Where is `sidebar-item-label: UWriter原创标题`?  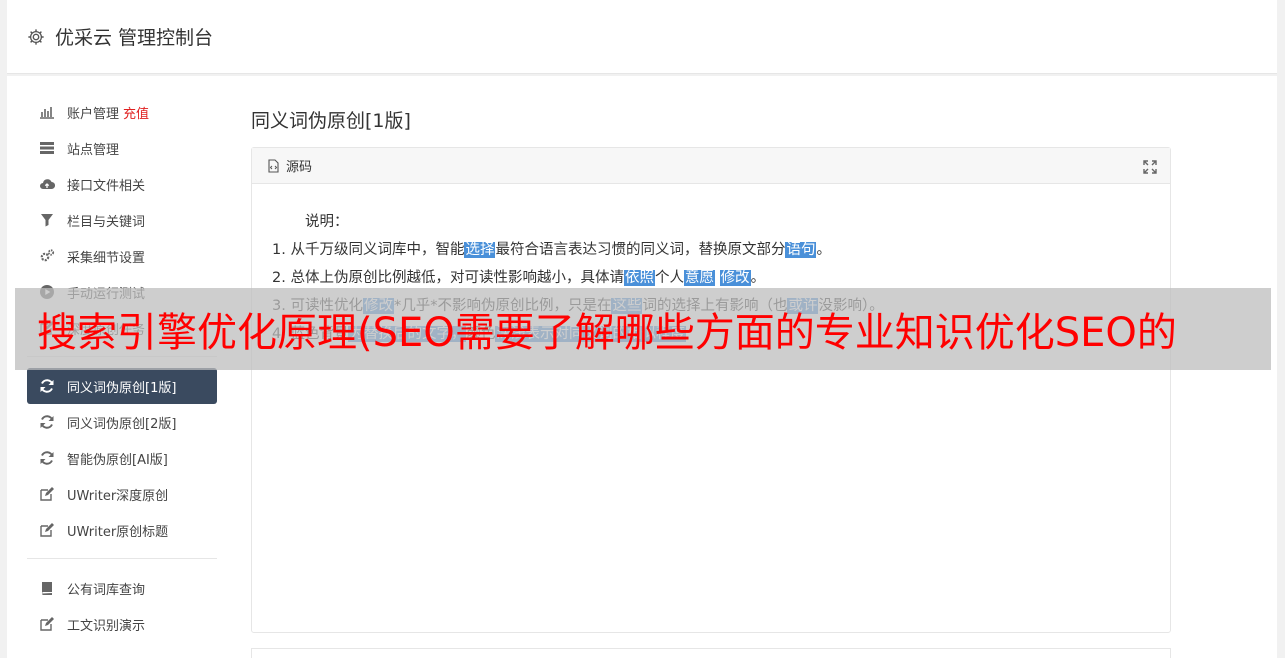
sidebar-item-label: UWriter原创标题 is located at coordinates (118, 532).